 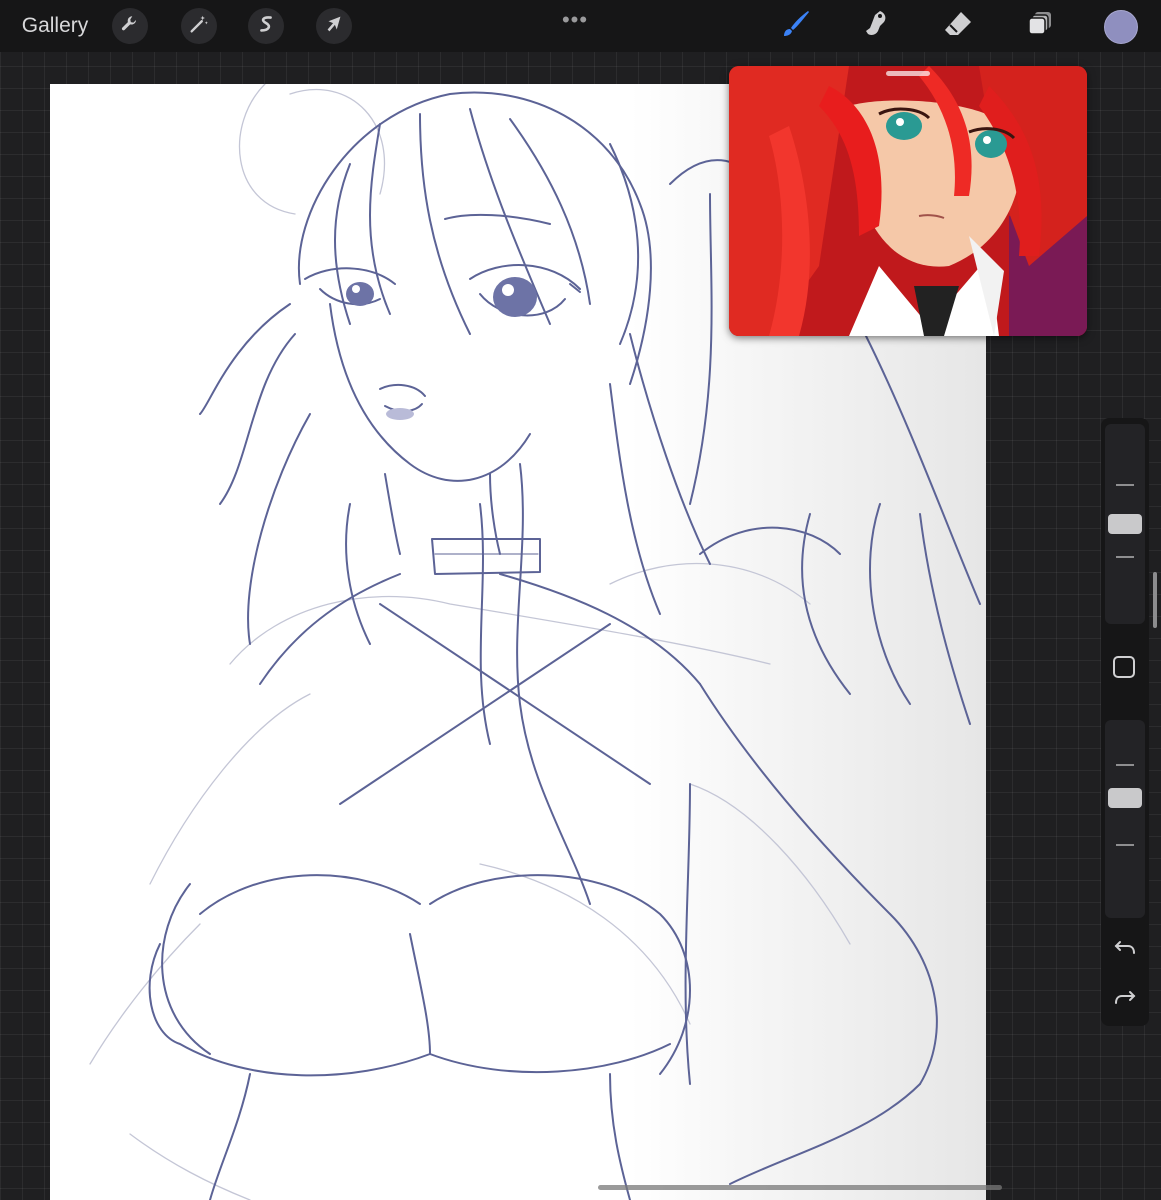 I want to click on opacity-thumb, so click(x=1125, y=798).